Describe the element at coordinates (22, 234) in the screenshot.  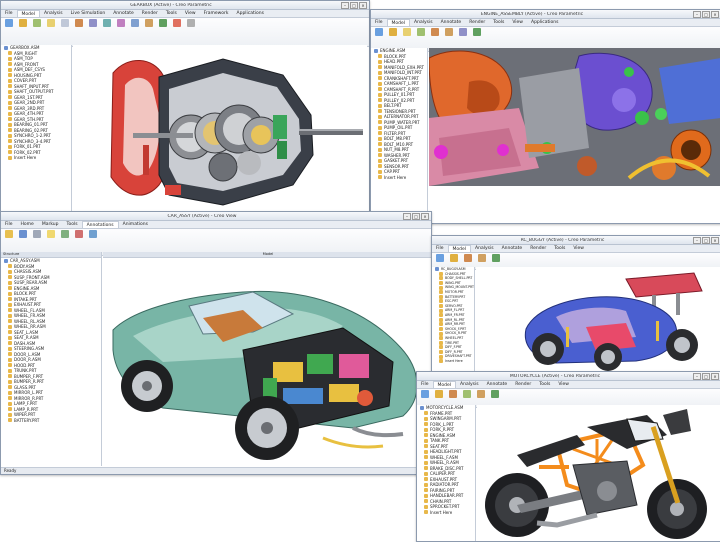
I see `save-button` at that location.